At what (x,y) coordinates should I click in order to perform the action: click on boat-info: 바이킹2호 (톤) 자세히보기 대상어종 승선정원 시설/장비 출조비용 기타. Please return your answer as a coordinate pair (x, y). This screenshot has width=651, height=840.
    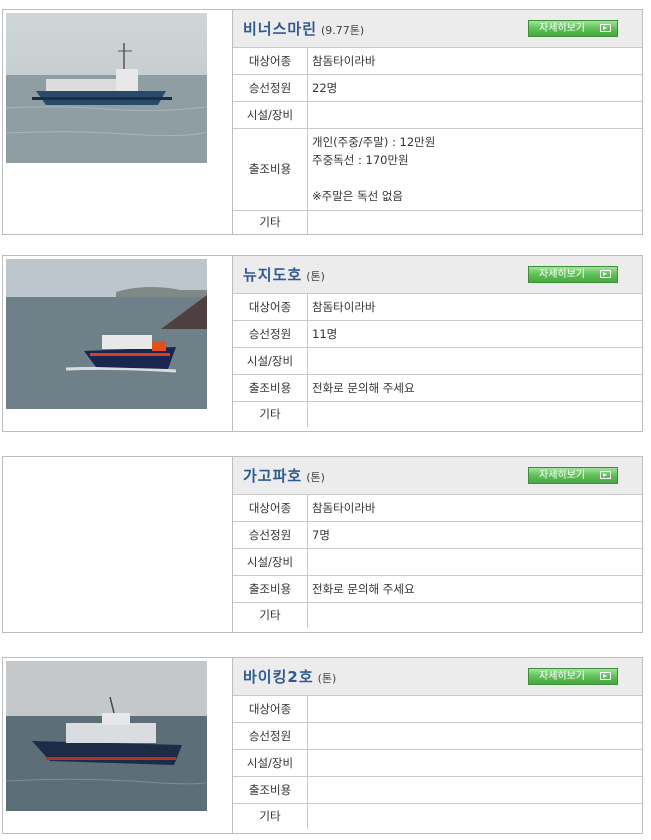
    Looking at the image, I should click on (437, 745).